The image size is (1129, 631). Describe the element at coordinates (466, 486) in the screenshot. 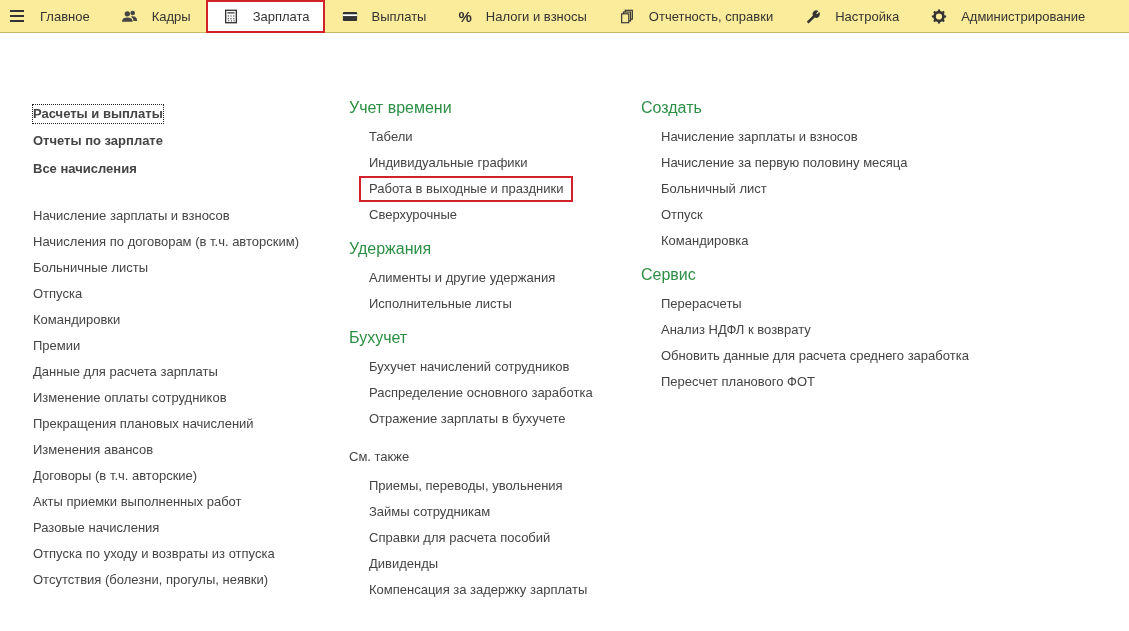

I see `nav-link: Приемы, переводы, увольнения` at that location.